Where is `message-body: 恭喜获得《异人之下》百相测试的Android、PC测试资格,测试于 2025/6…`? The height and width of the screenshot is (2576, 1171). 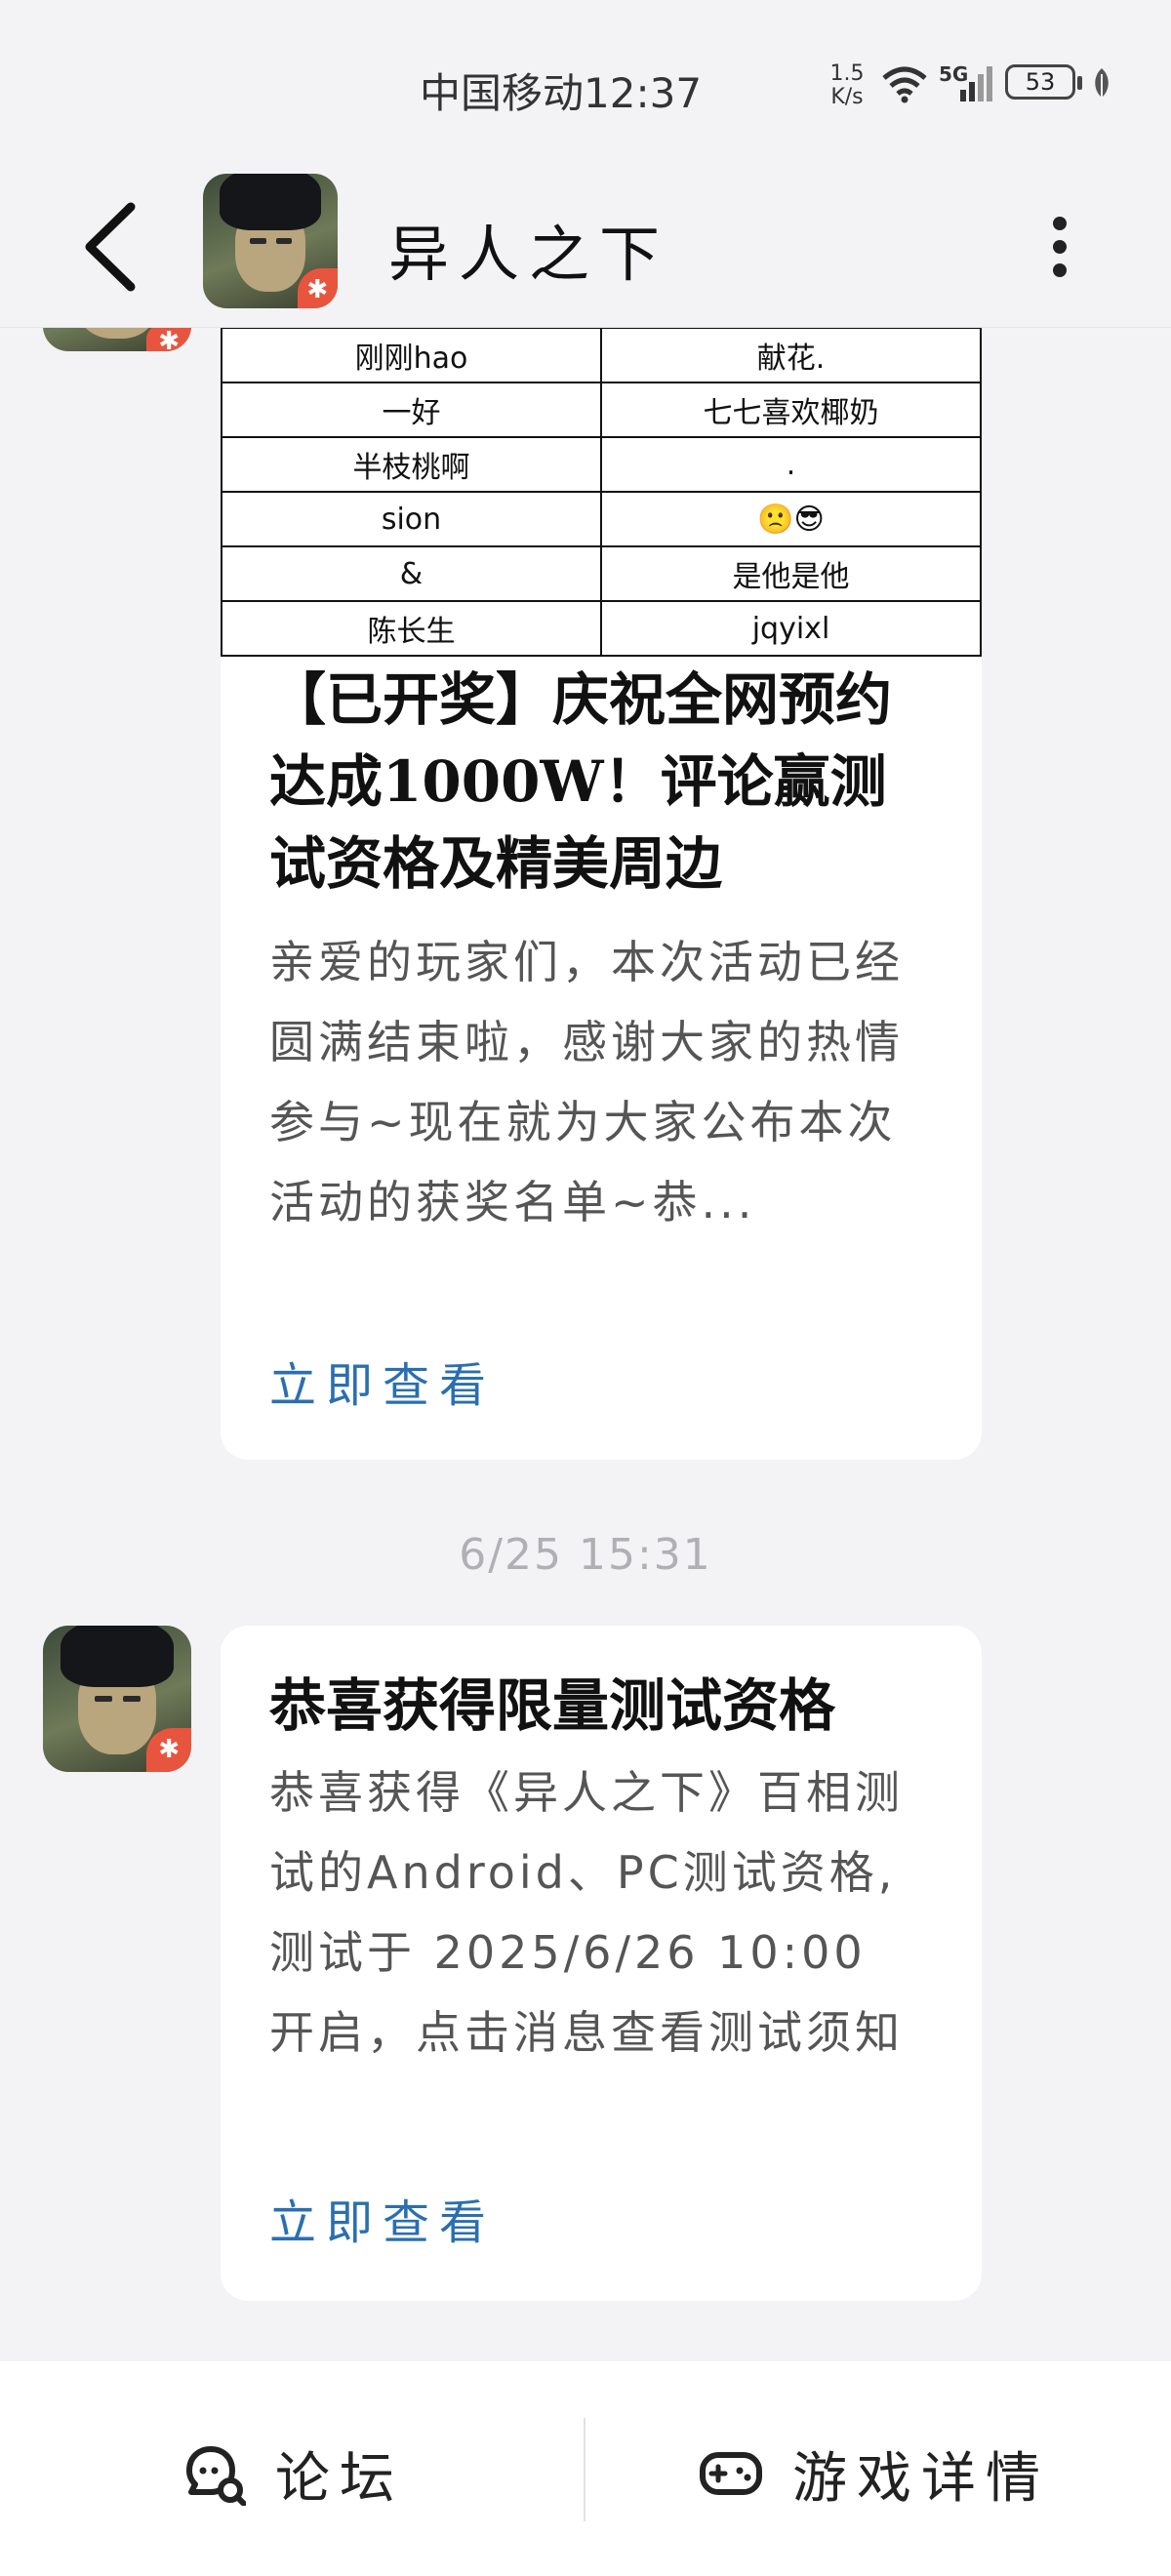 message-body: 恭喜获得《异人之下》百相测试的Android、PC测试资格,测试于 2025/6… is located at coordinates (586, 1912).